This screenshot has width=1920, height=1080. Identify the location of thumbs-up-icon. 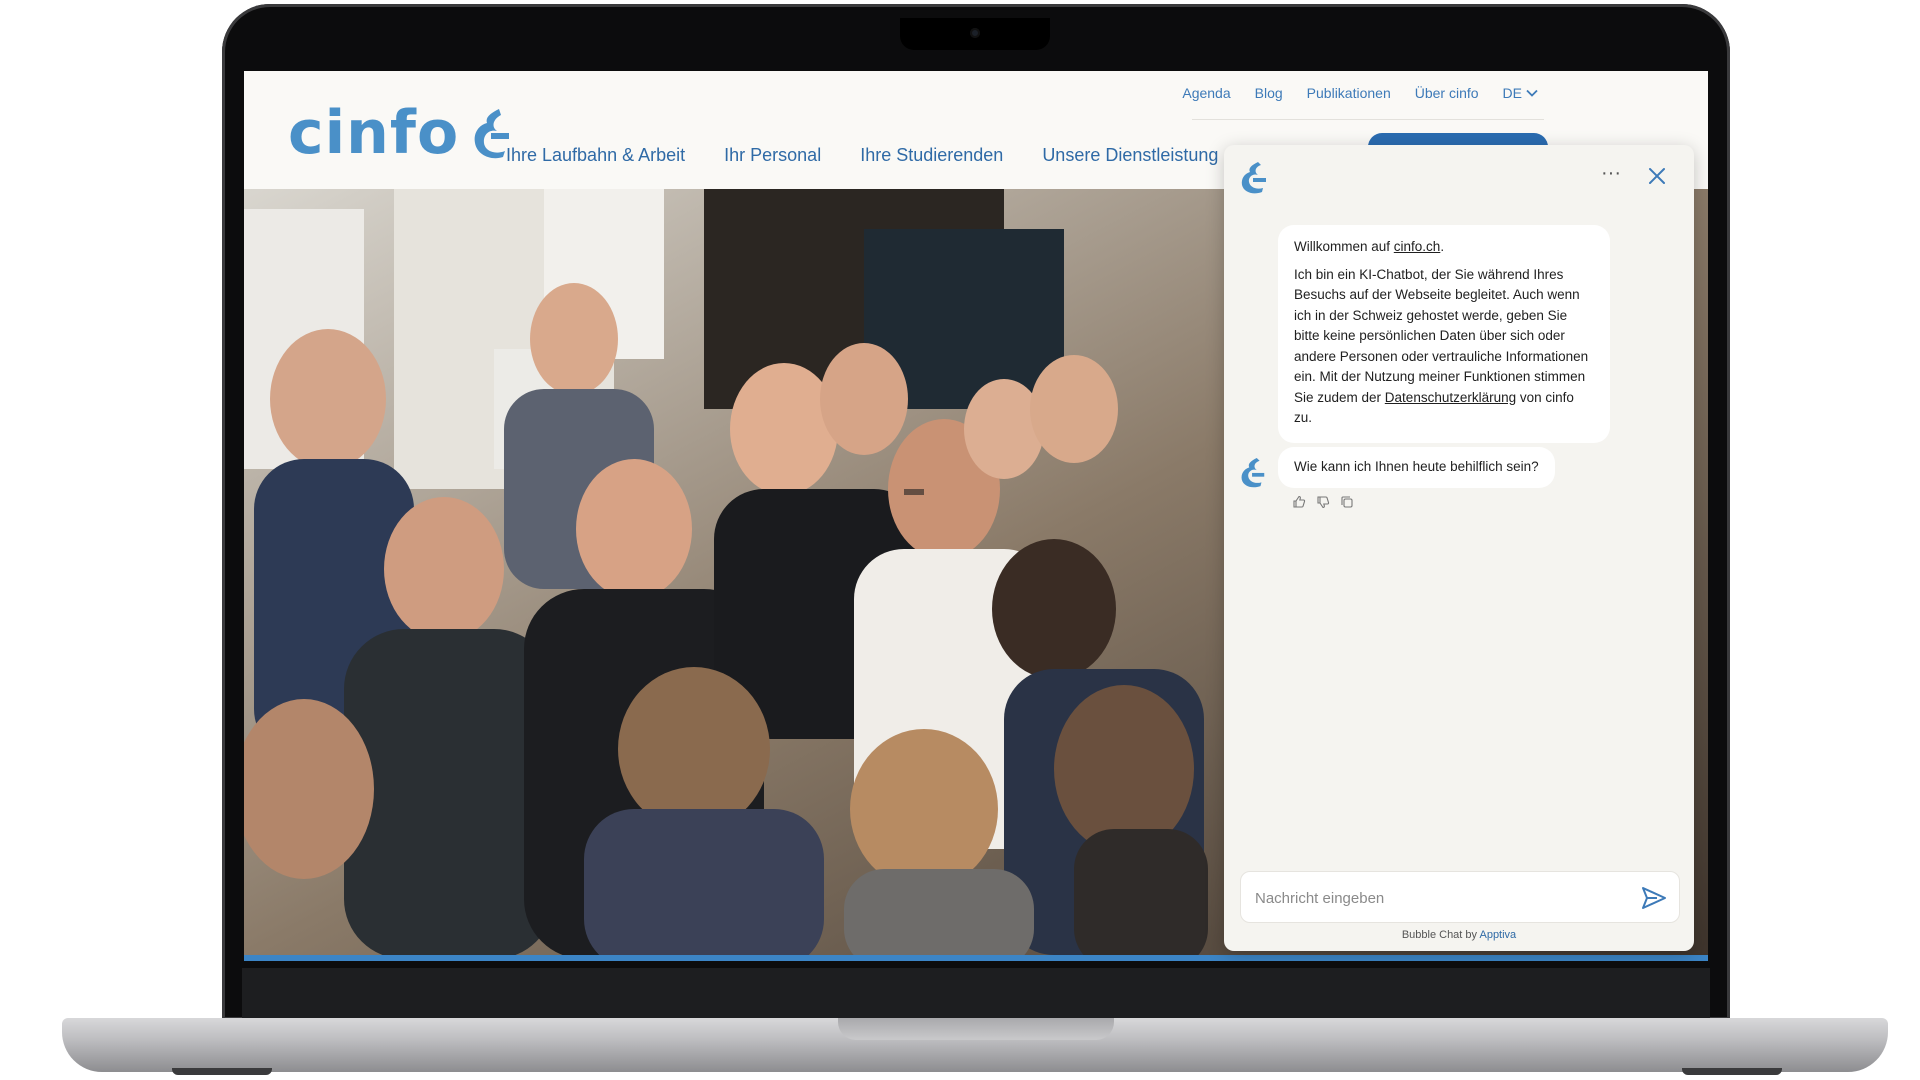
(1299, 502).